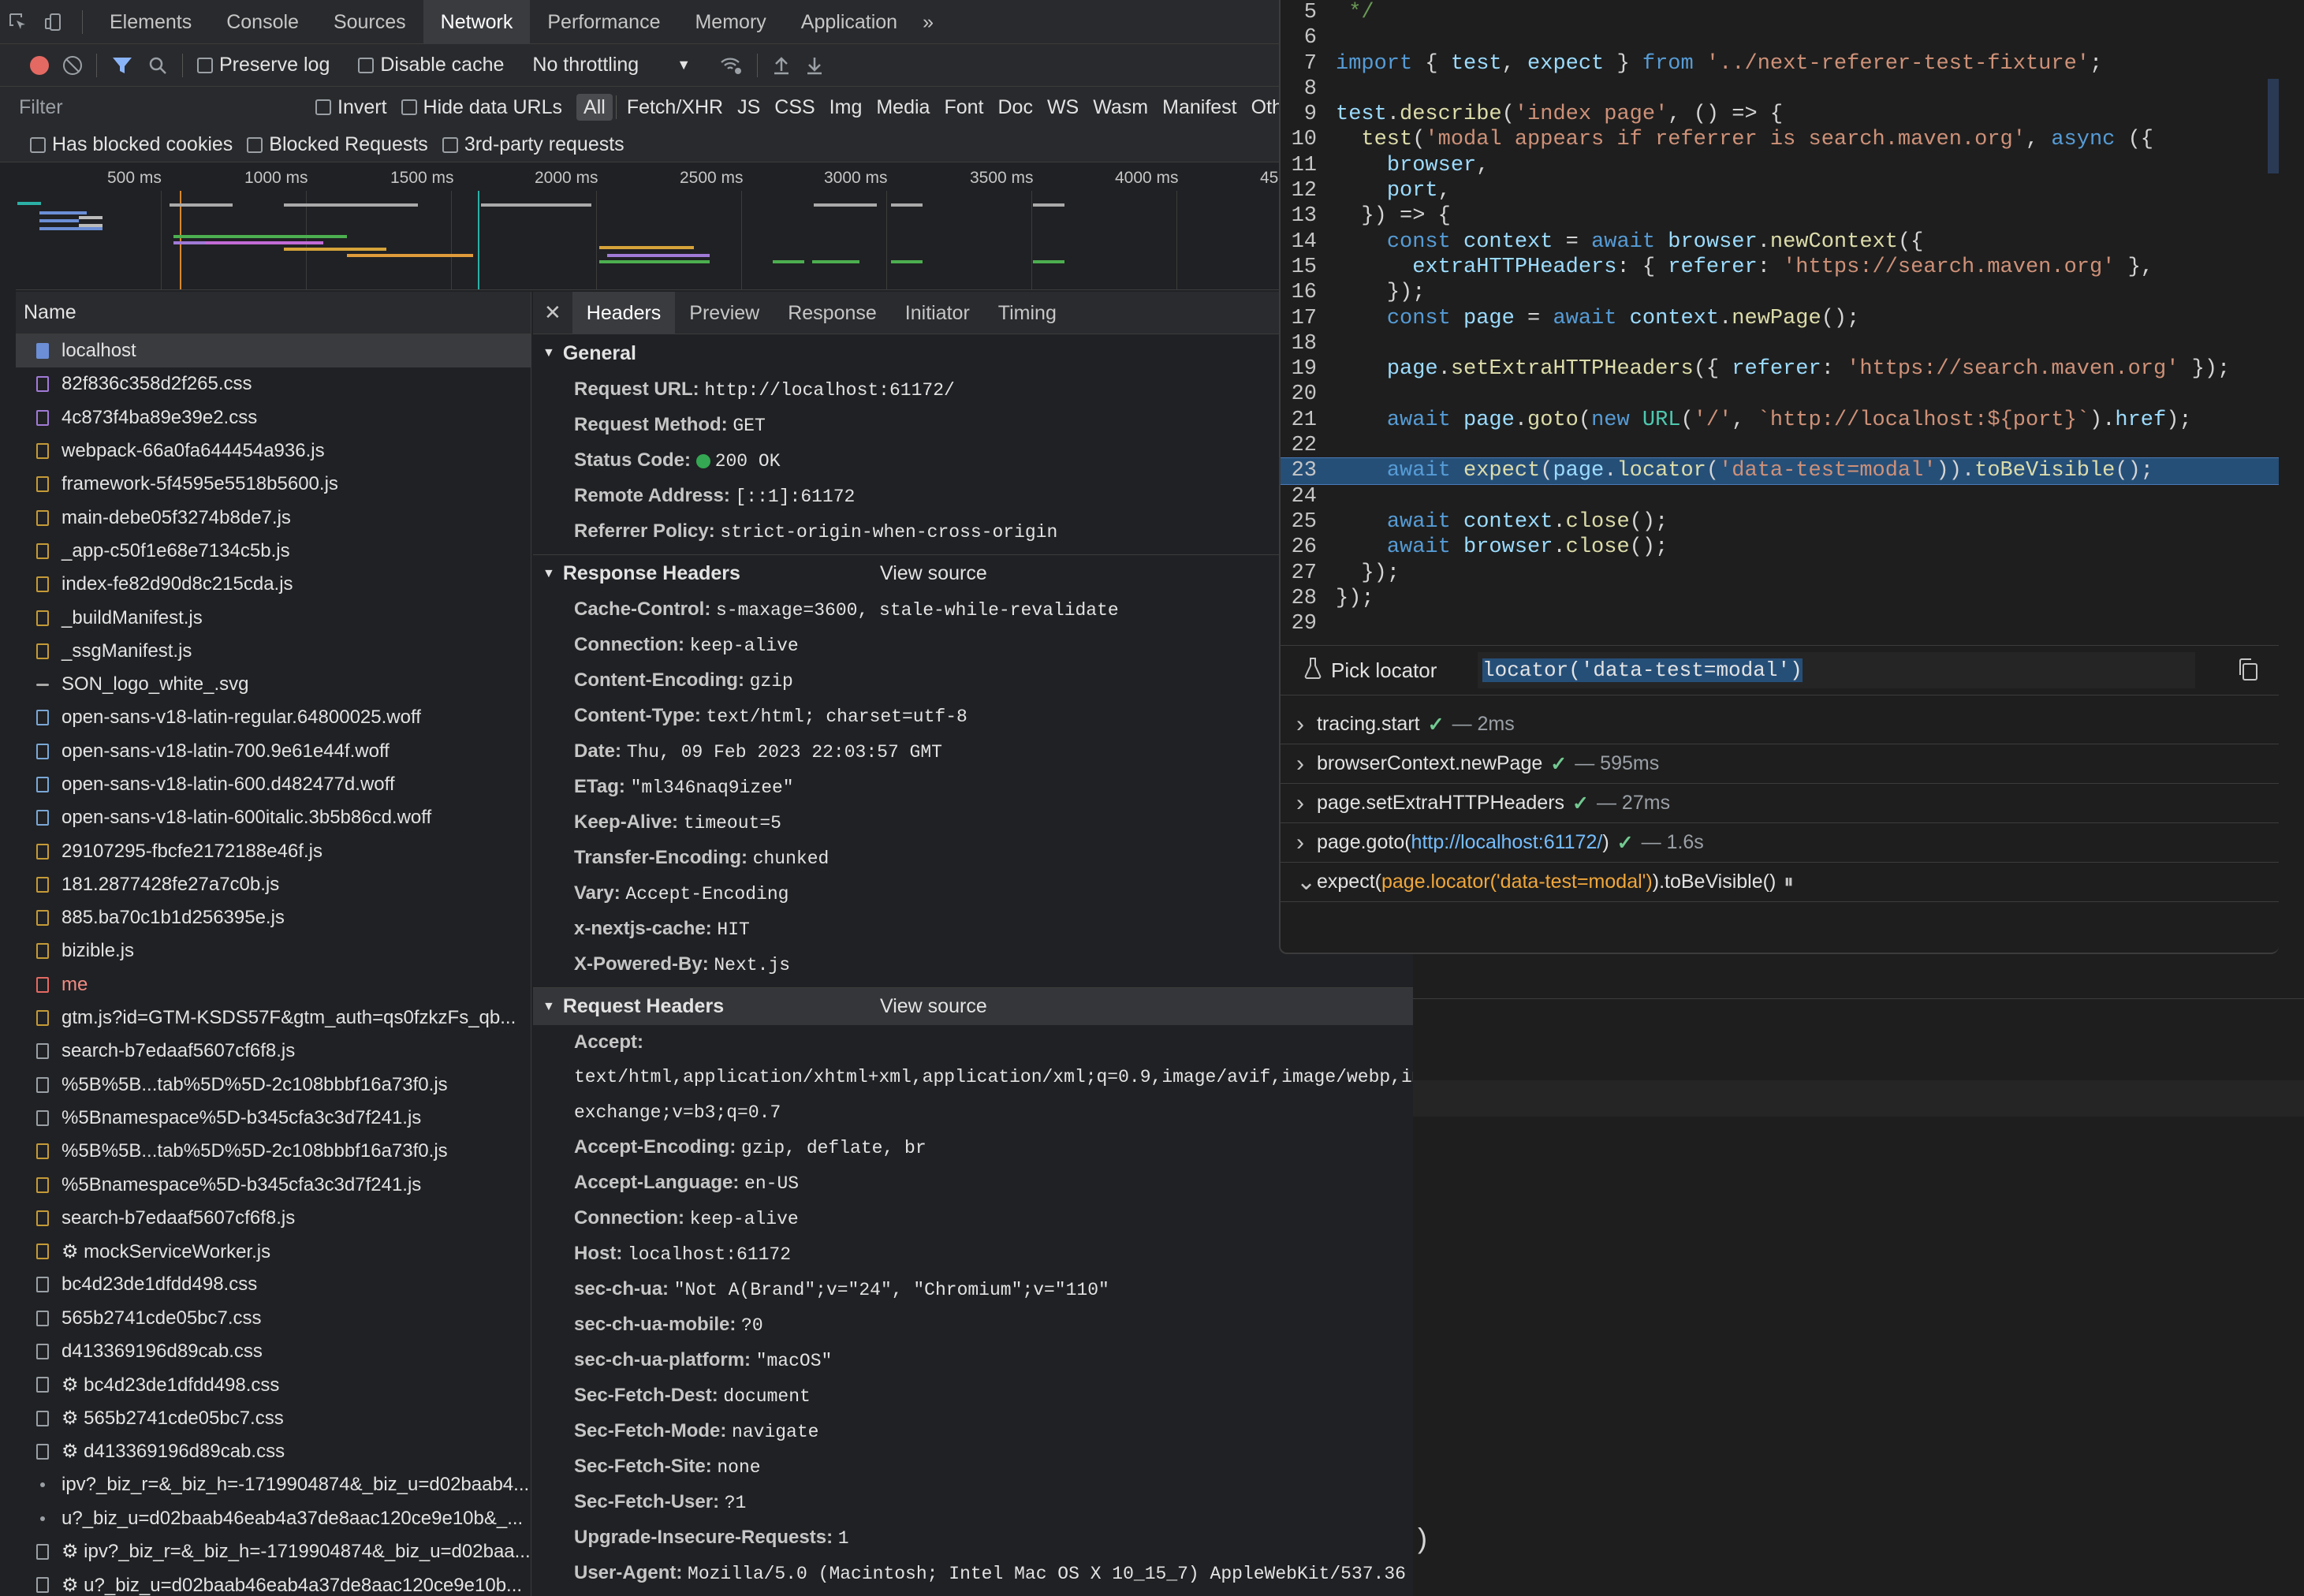 Image resolution: width=2304 pixels, height=1596 pixels. I want to click on request-row: ⚙ bc4d23de1dfdd498.css, so click(274, 1384).